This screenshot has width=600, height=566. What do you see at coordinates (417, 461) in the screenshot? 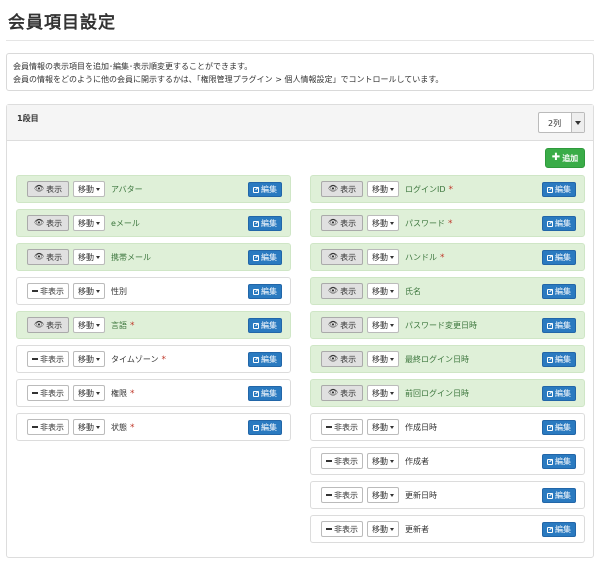
I see `field-name: 作成者` at bounding box center [417, 461].